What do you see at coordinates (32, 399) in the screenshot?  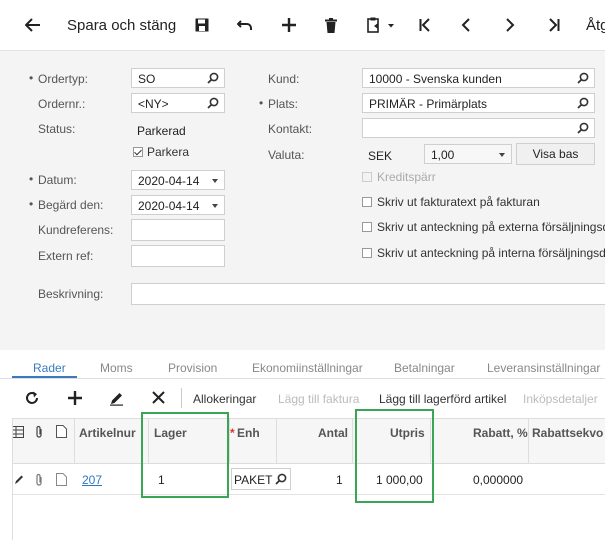 I see `refresh-icon` at bounding box center [32, 399].